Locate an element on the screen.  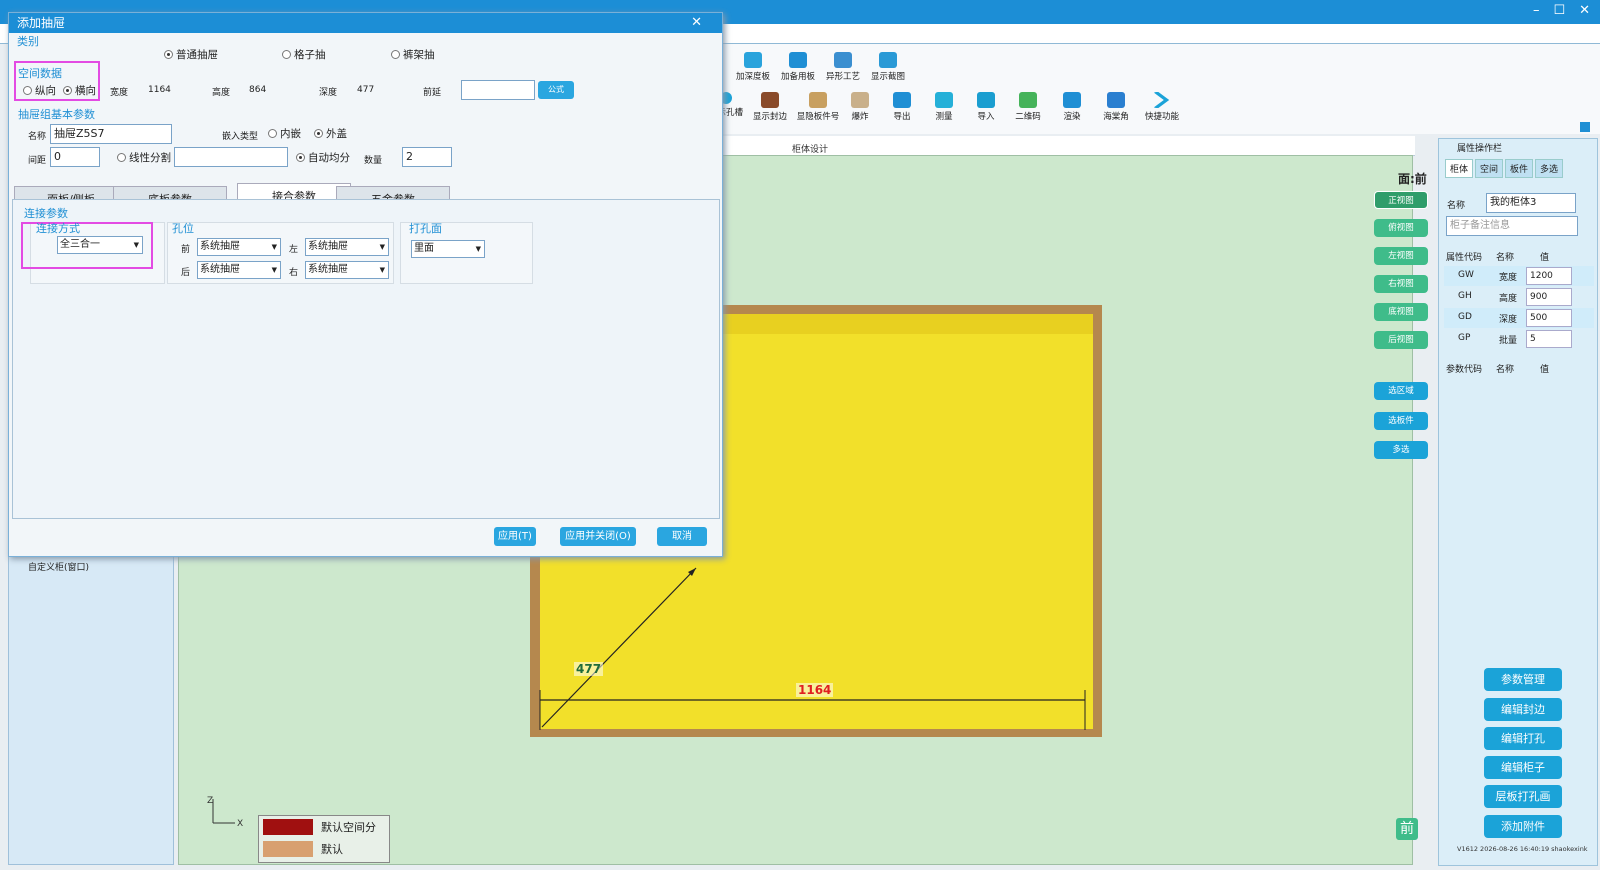
bottom-view-button: 底视图 is located at coordinates (1401, 312).